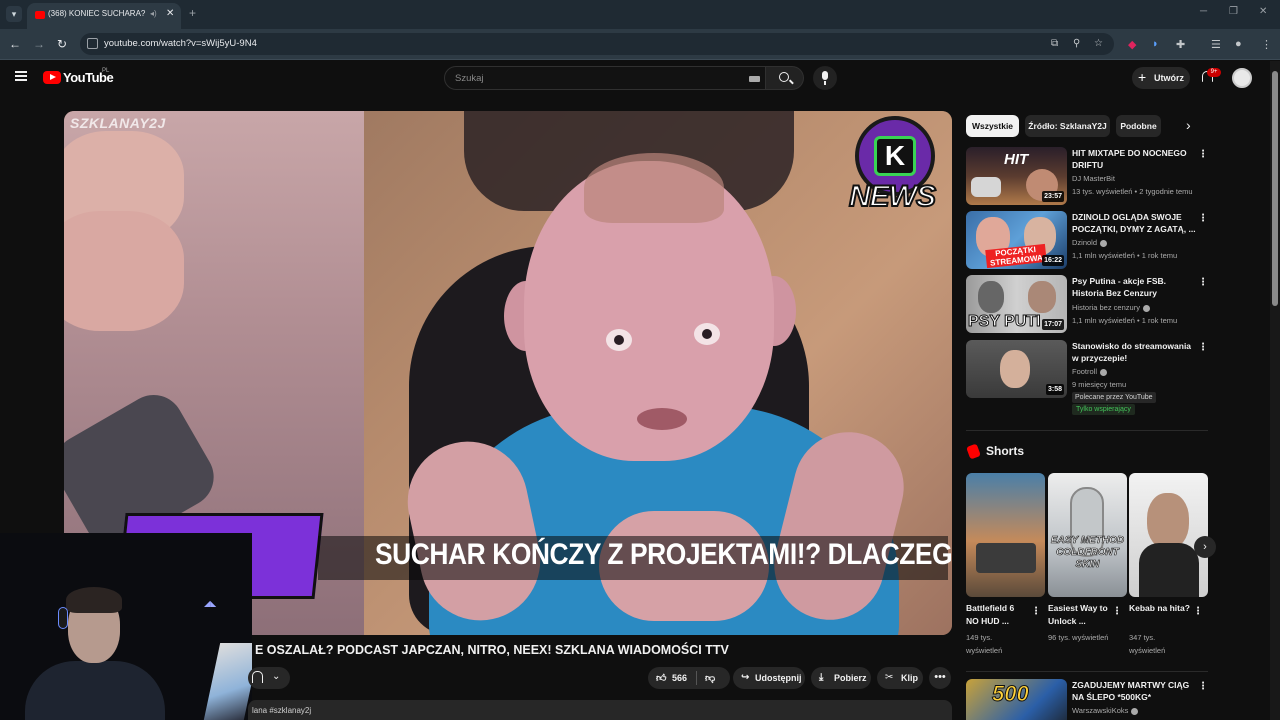  I want to click on like-dislike-button: 👍︎ 566 👎︎, so click(689, 678).